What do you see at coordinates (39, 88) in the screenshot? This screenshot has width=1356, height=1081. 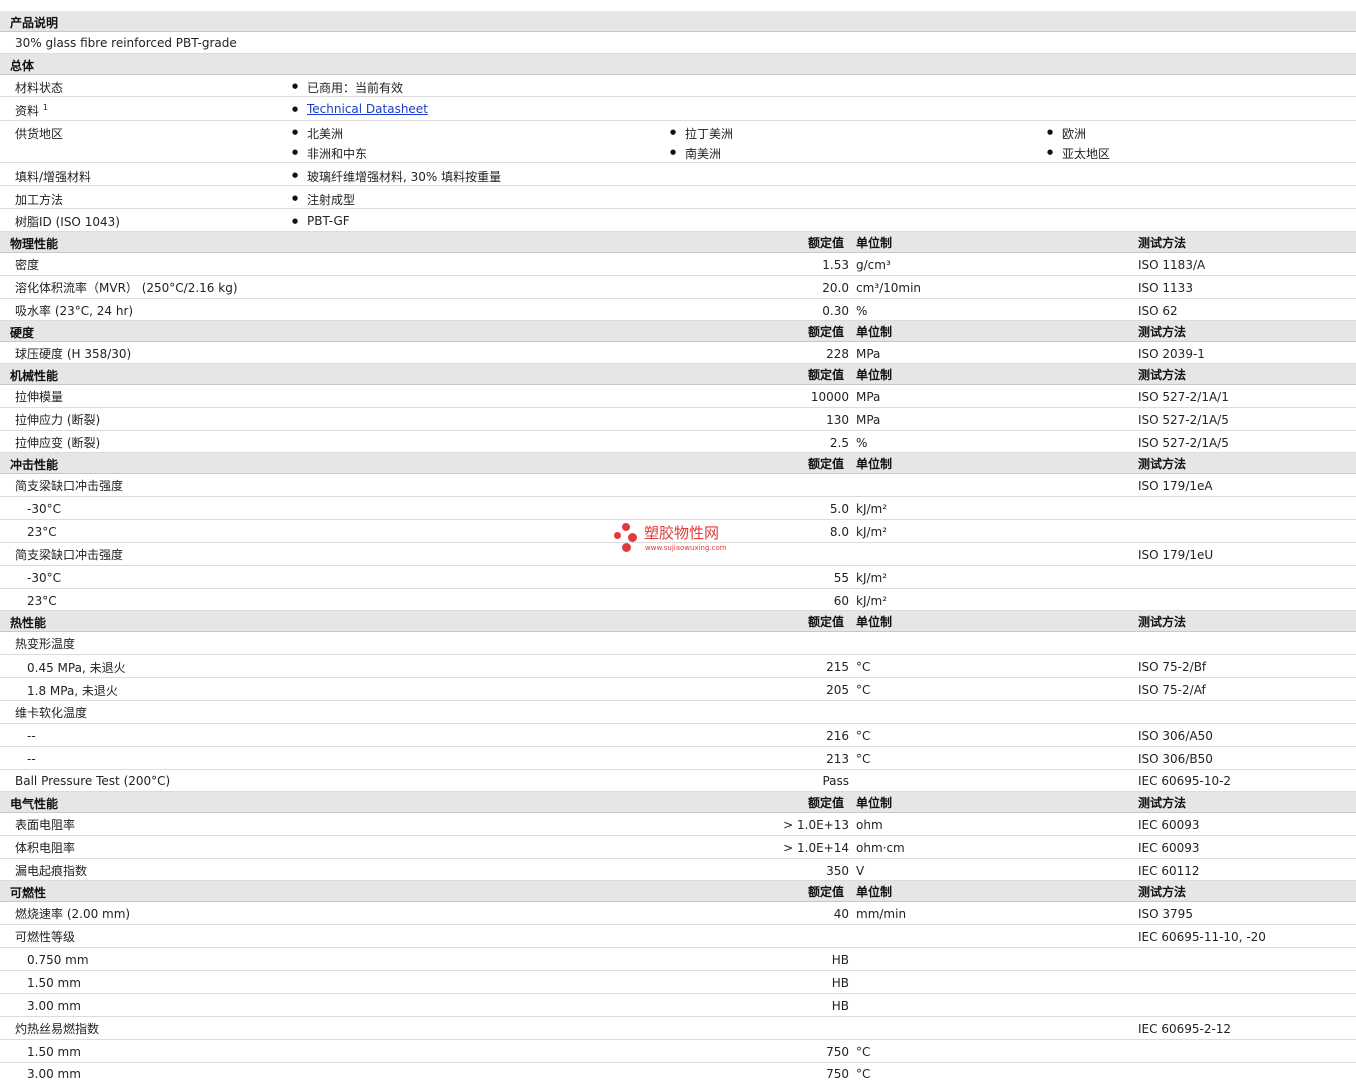 I see `row-label: 材料状态` at bounding box center [39, 88].